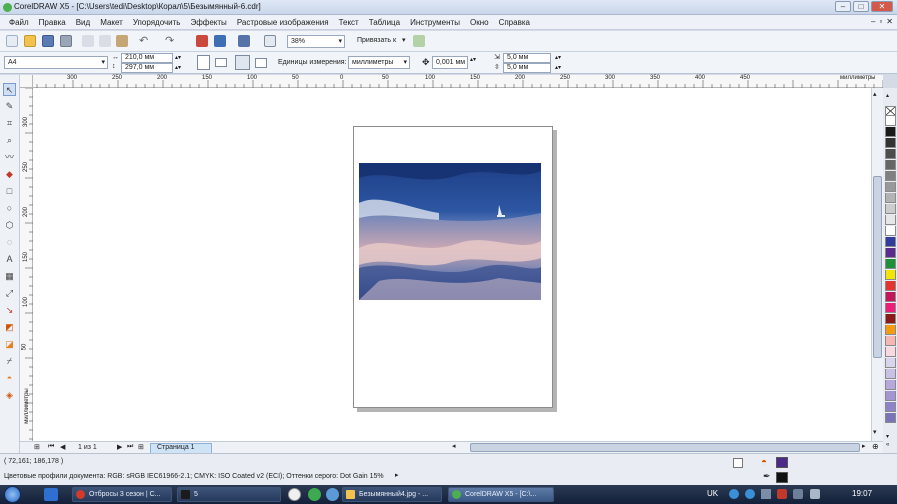 Image resolution: width=897 pixels, height=504 pixels. What do you see at coordinates (734, 494) in the screenshot?
I see `help-tray-icon` at bounding box center [734, 494].